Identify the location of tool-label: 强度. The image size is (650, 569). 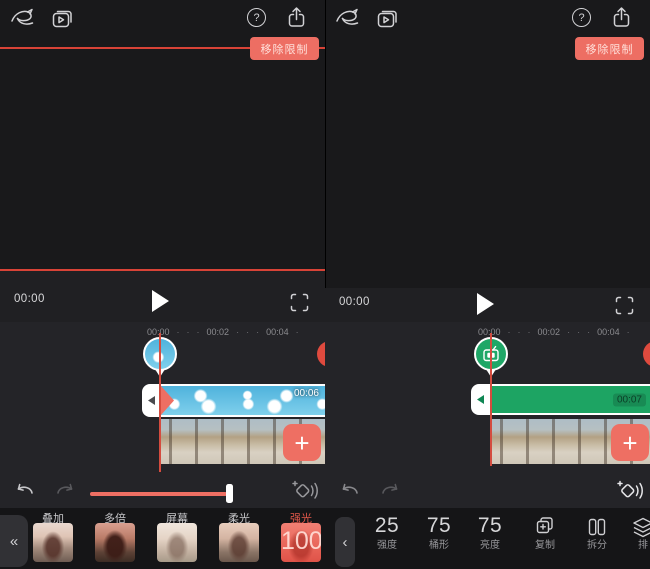
(387, 545).